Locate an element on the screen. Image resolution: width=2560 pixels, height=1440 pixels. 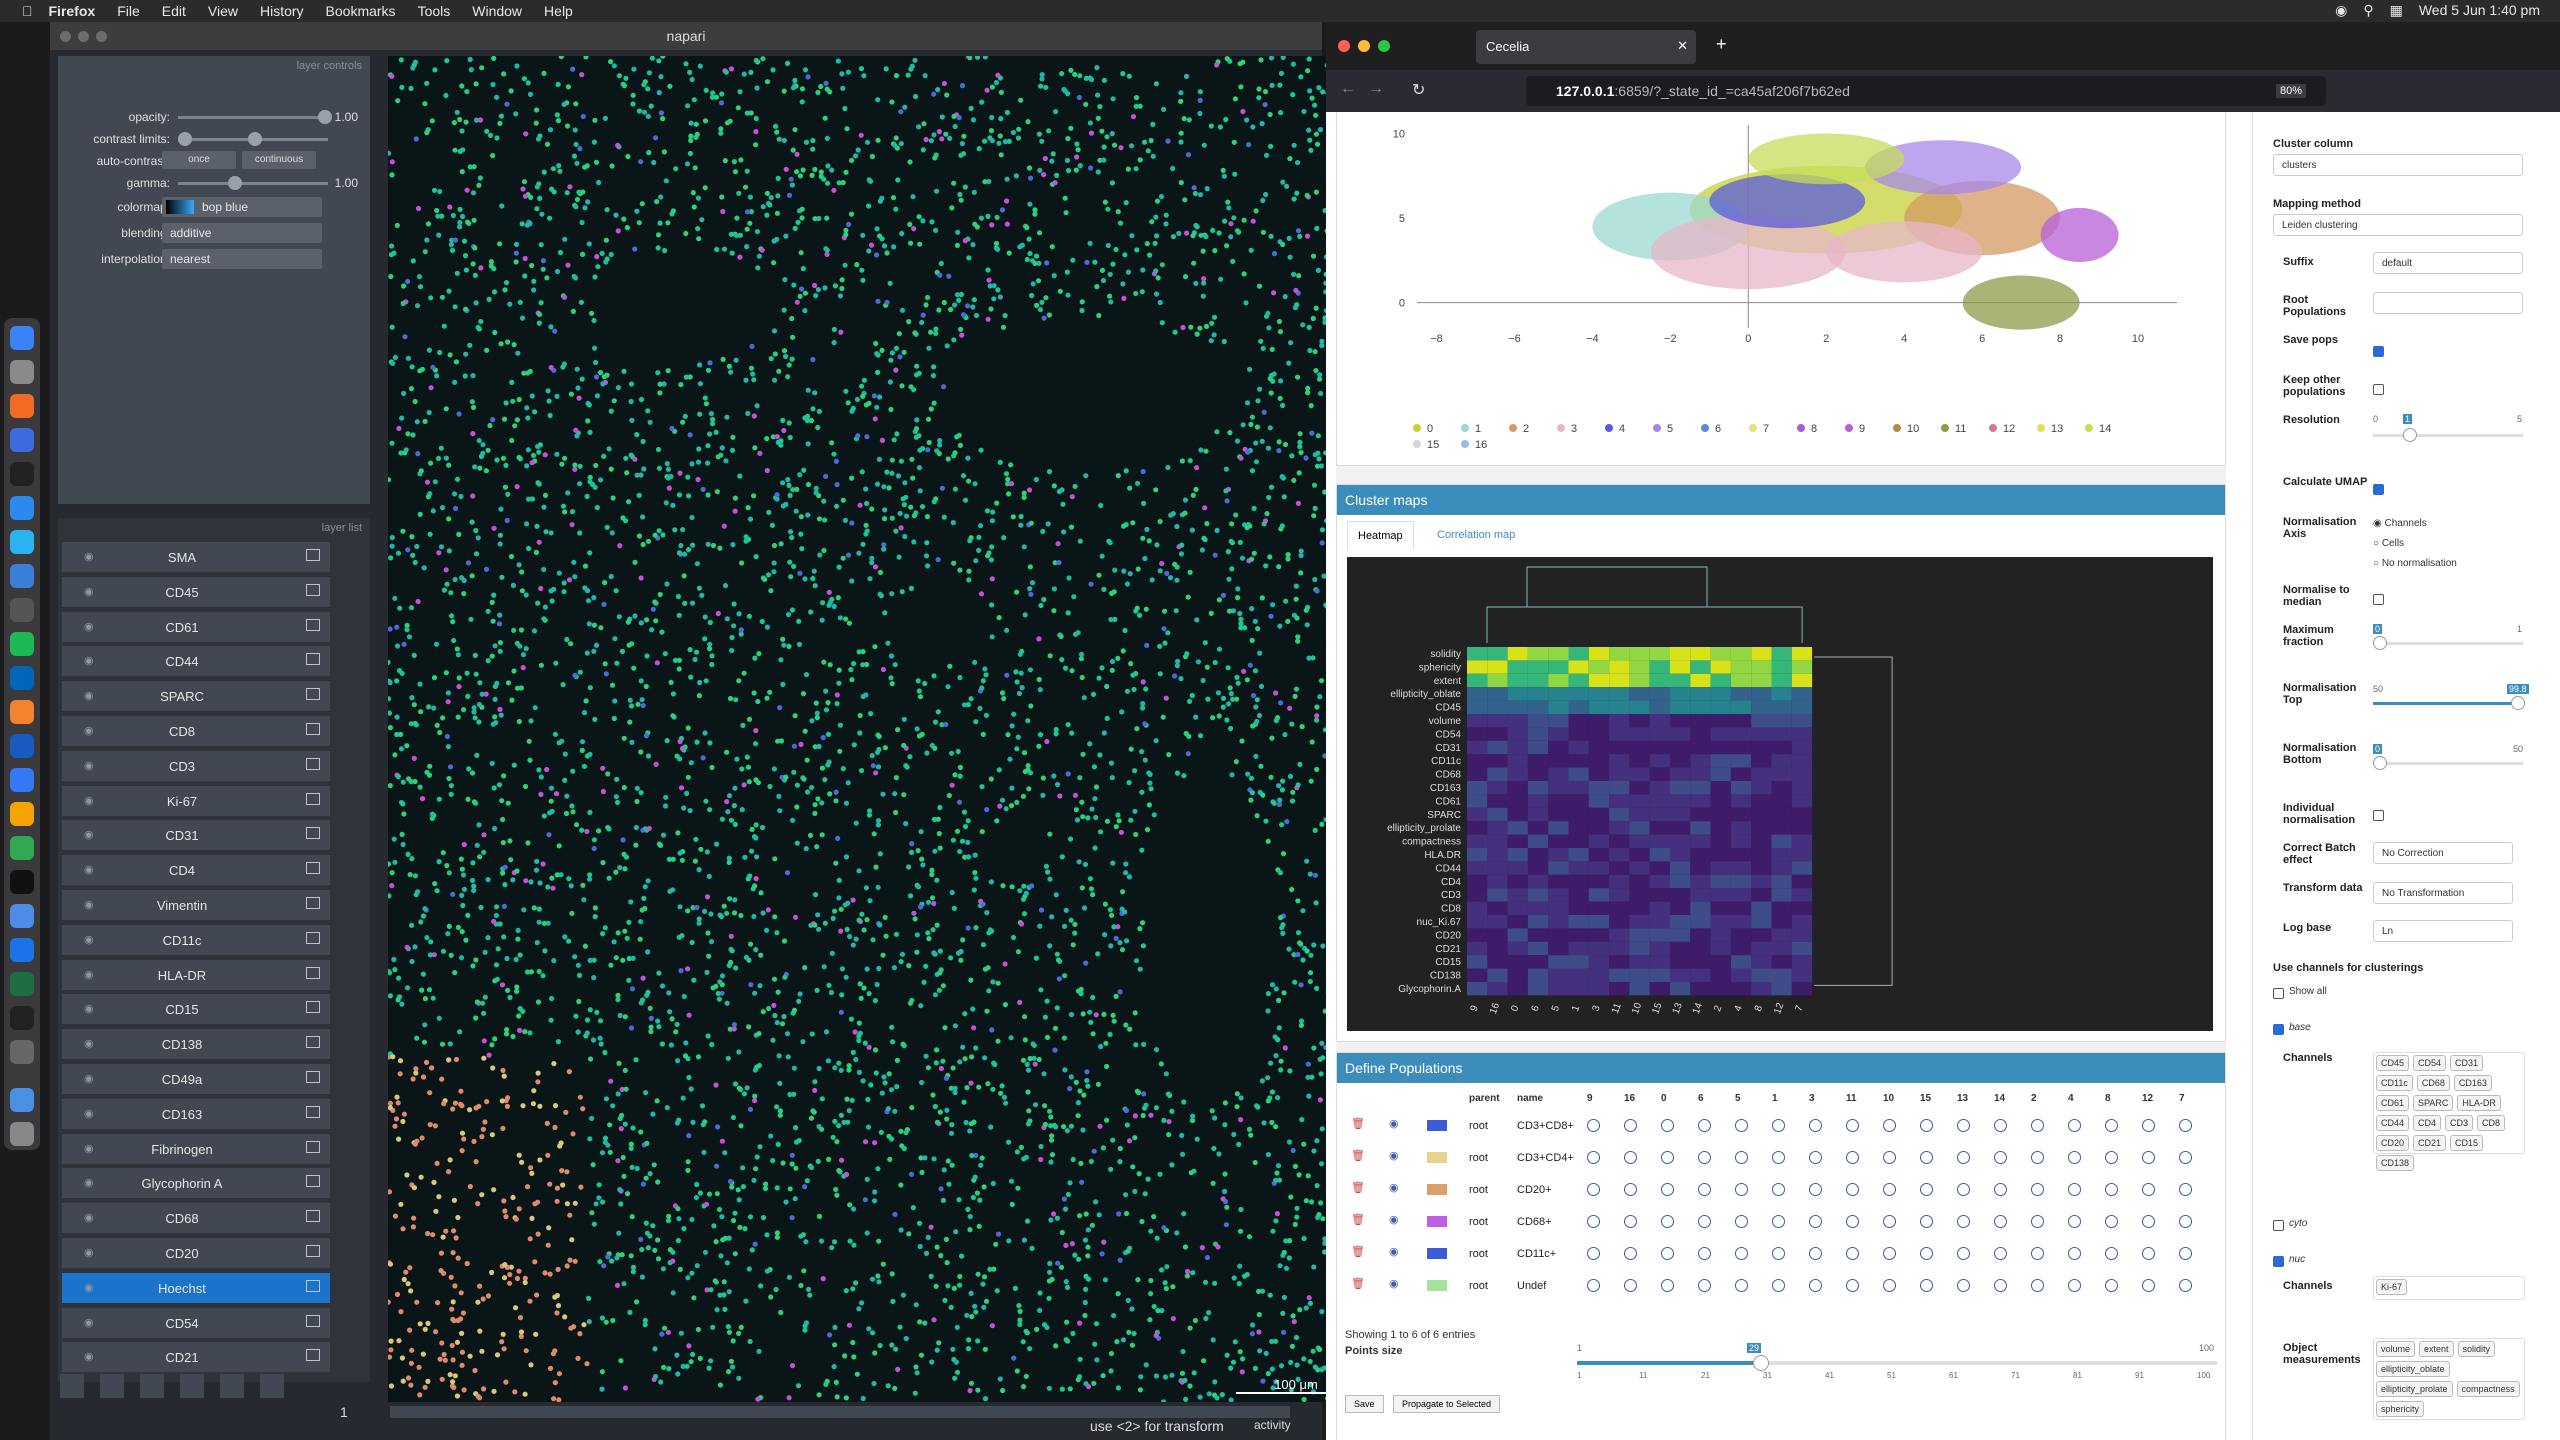
once-button: once is located at coordinates (199, 160).